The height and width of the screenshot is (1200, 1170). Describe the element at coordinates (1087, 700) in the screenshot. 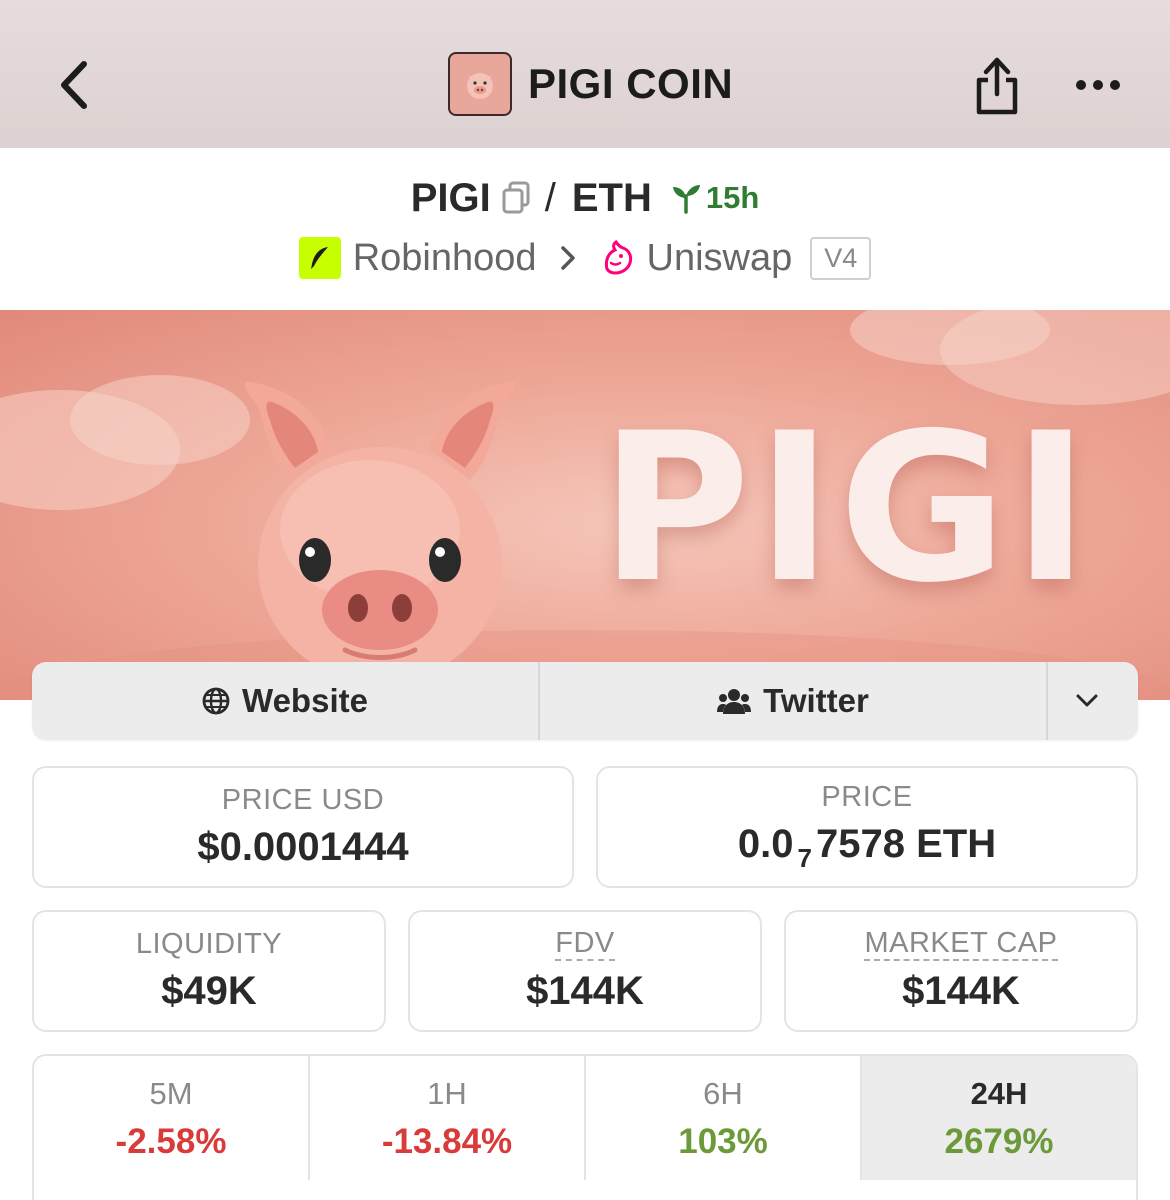

I see `chevron-down-icon` at that location.